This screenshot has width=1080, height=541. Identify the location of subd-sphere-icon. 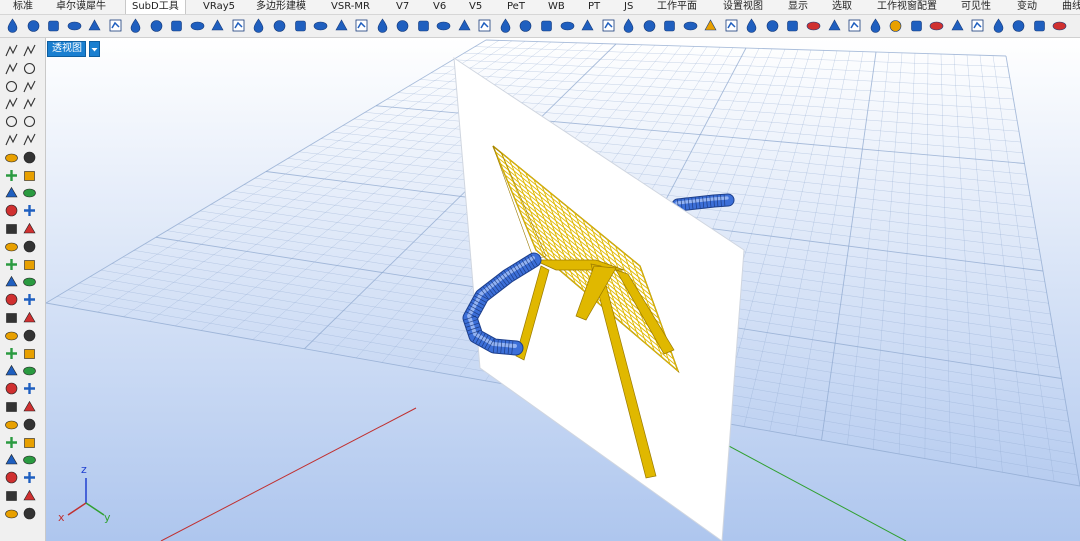
(94, 25).